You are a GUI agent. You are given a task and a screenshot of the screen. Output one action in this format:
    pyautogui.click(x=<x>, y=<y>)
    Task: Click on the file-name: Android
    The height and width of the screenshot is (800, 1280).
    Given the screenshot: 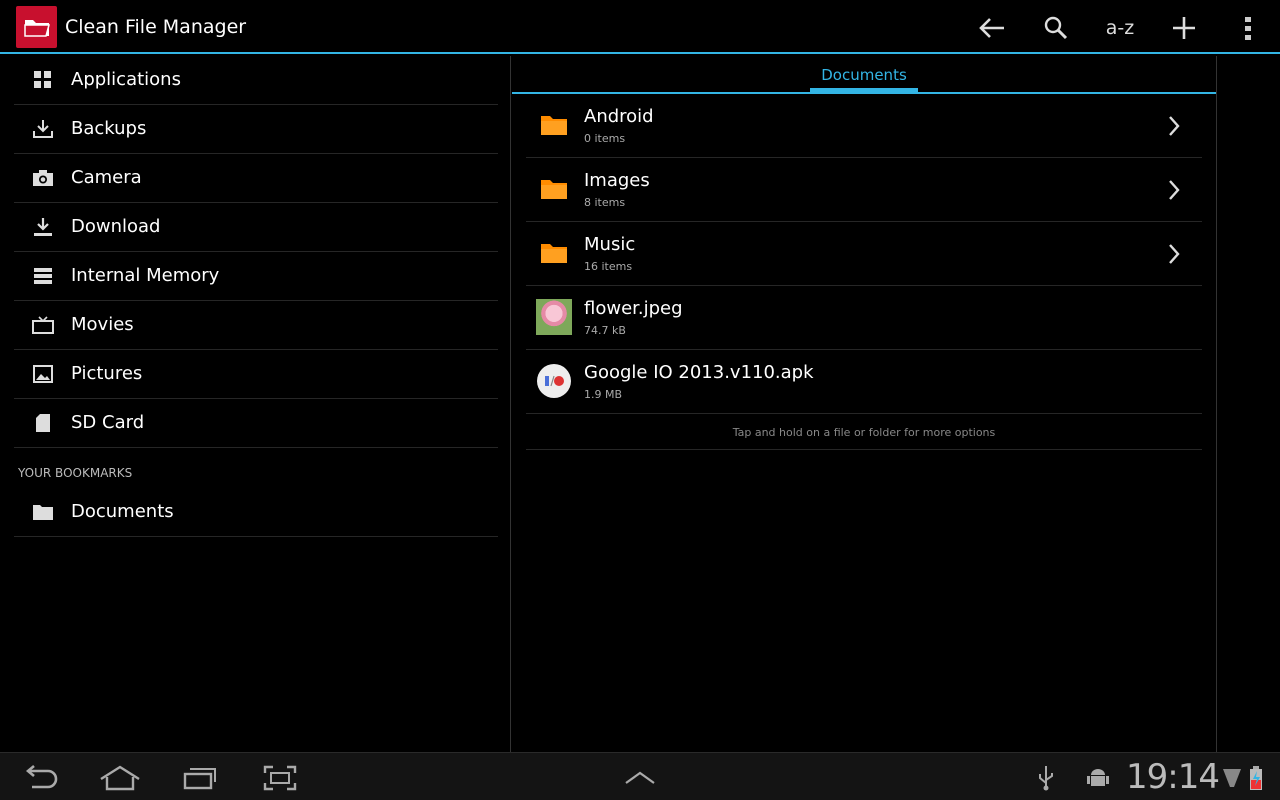 What is the action you would take?
    pyautogui.click(x=619, y=116)
    